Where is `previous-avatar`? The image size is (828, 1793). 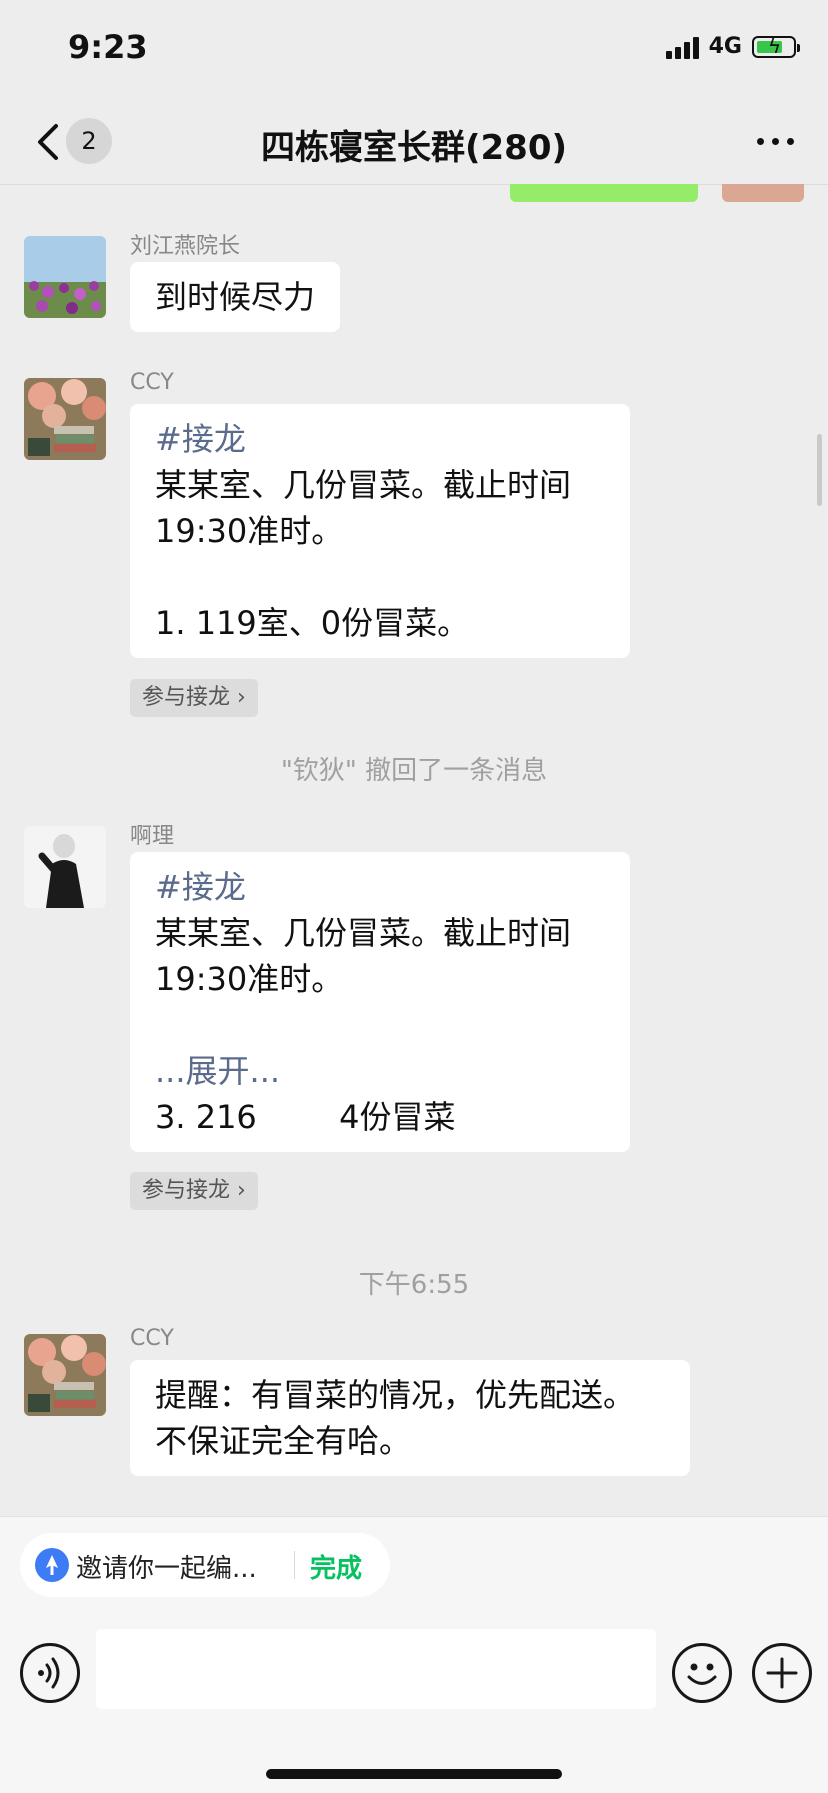
previous-avatar is located at coordinates (763, 193).